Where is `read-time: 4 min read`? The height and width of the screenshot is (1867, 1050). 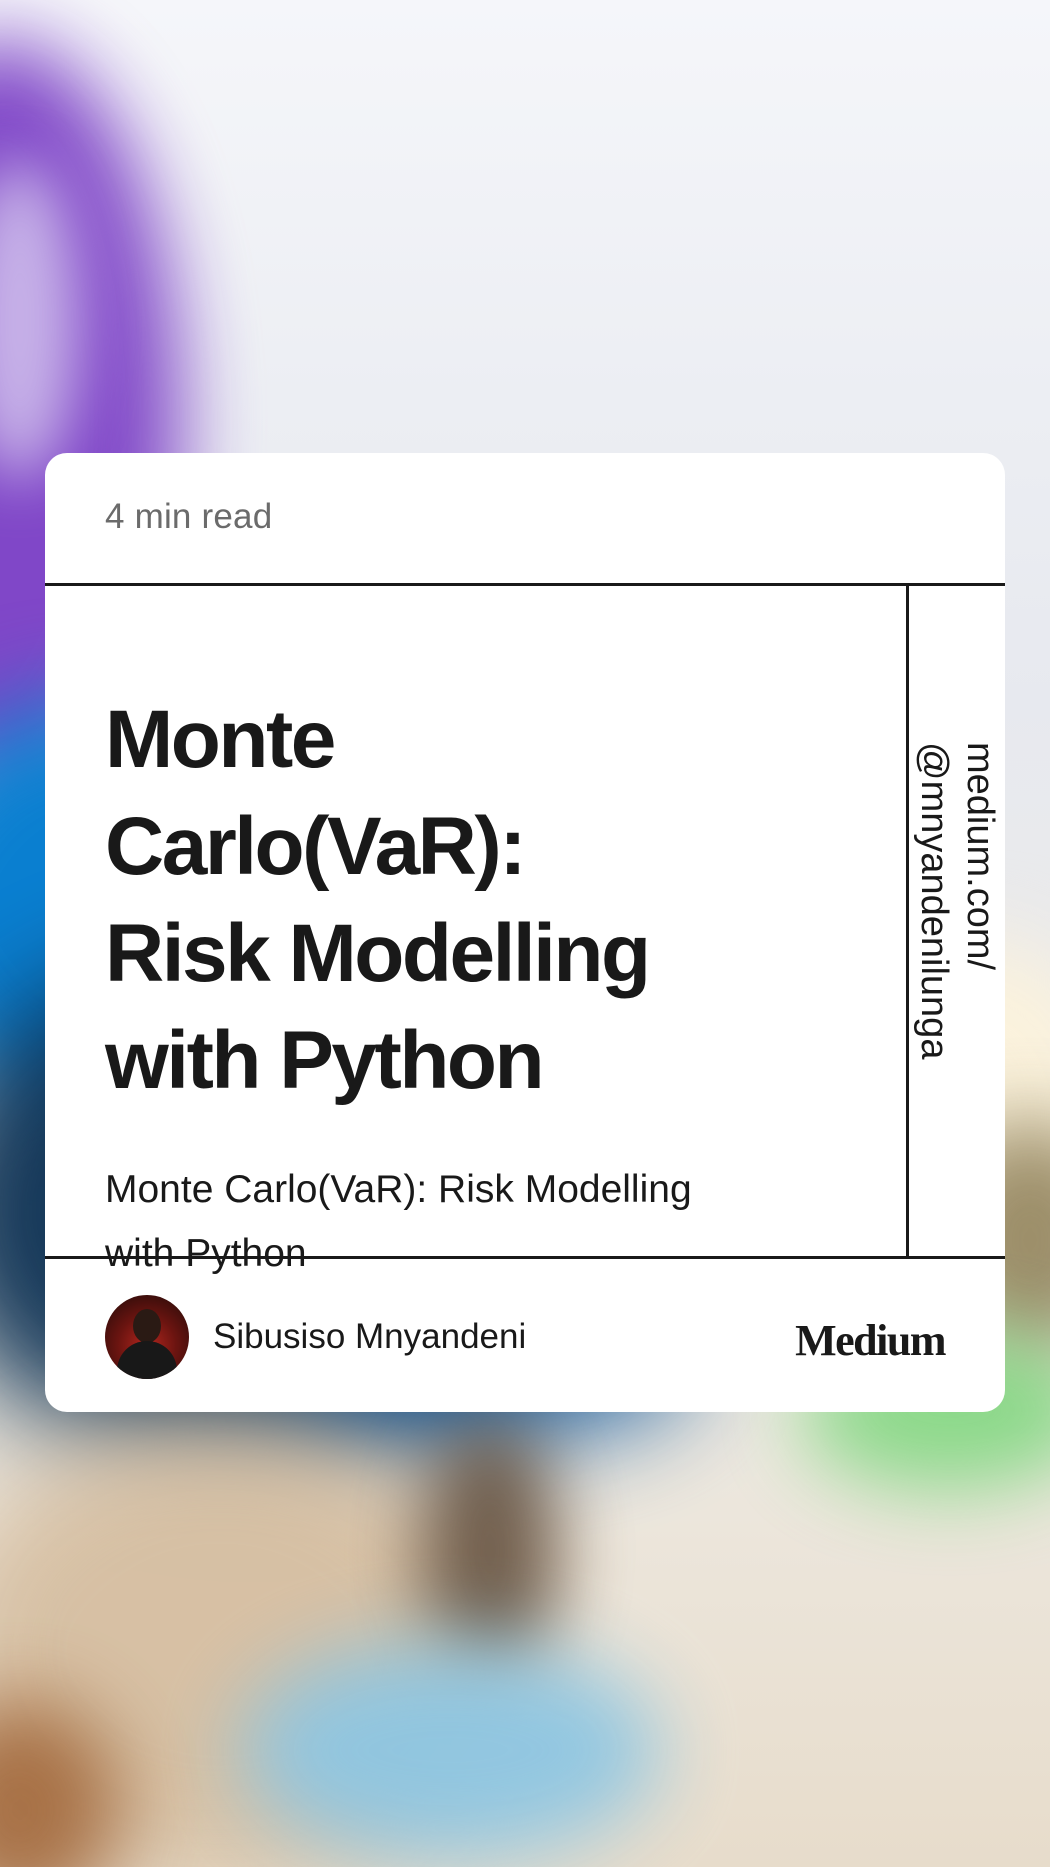
read-time: 4 min read is located at coordinates (189, 516).